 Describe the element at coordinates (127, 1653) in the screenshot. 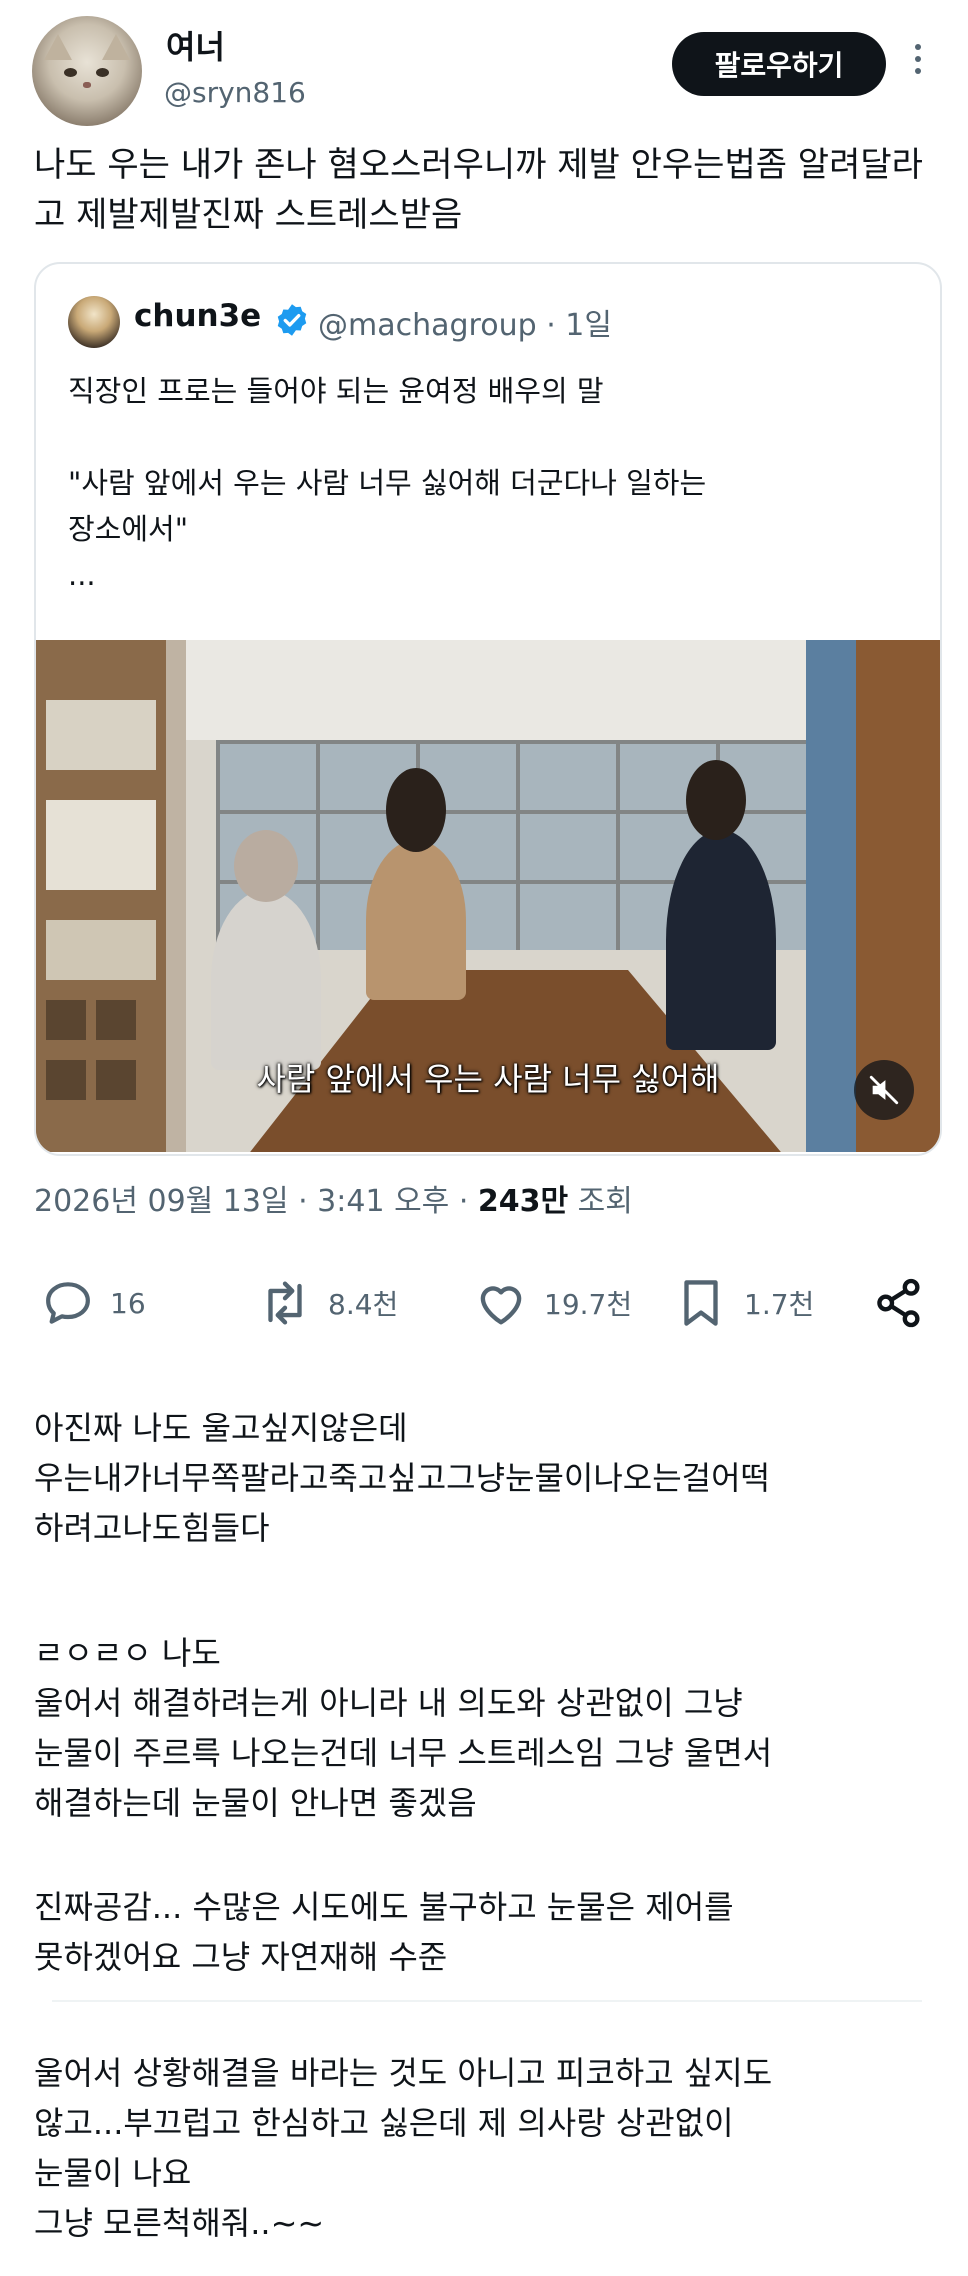

I see `reply-line: ㄹㅇㄹㅇ 나도` at that location.